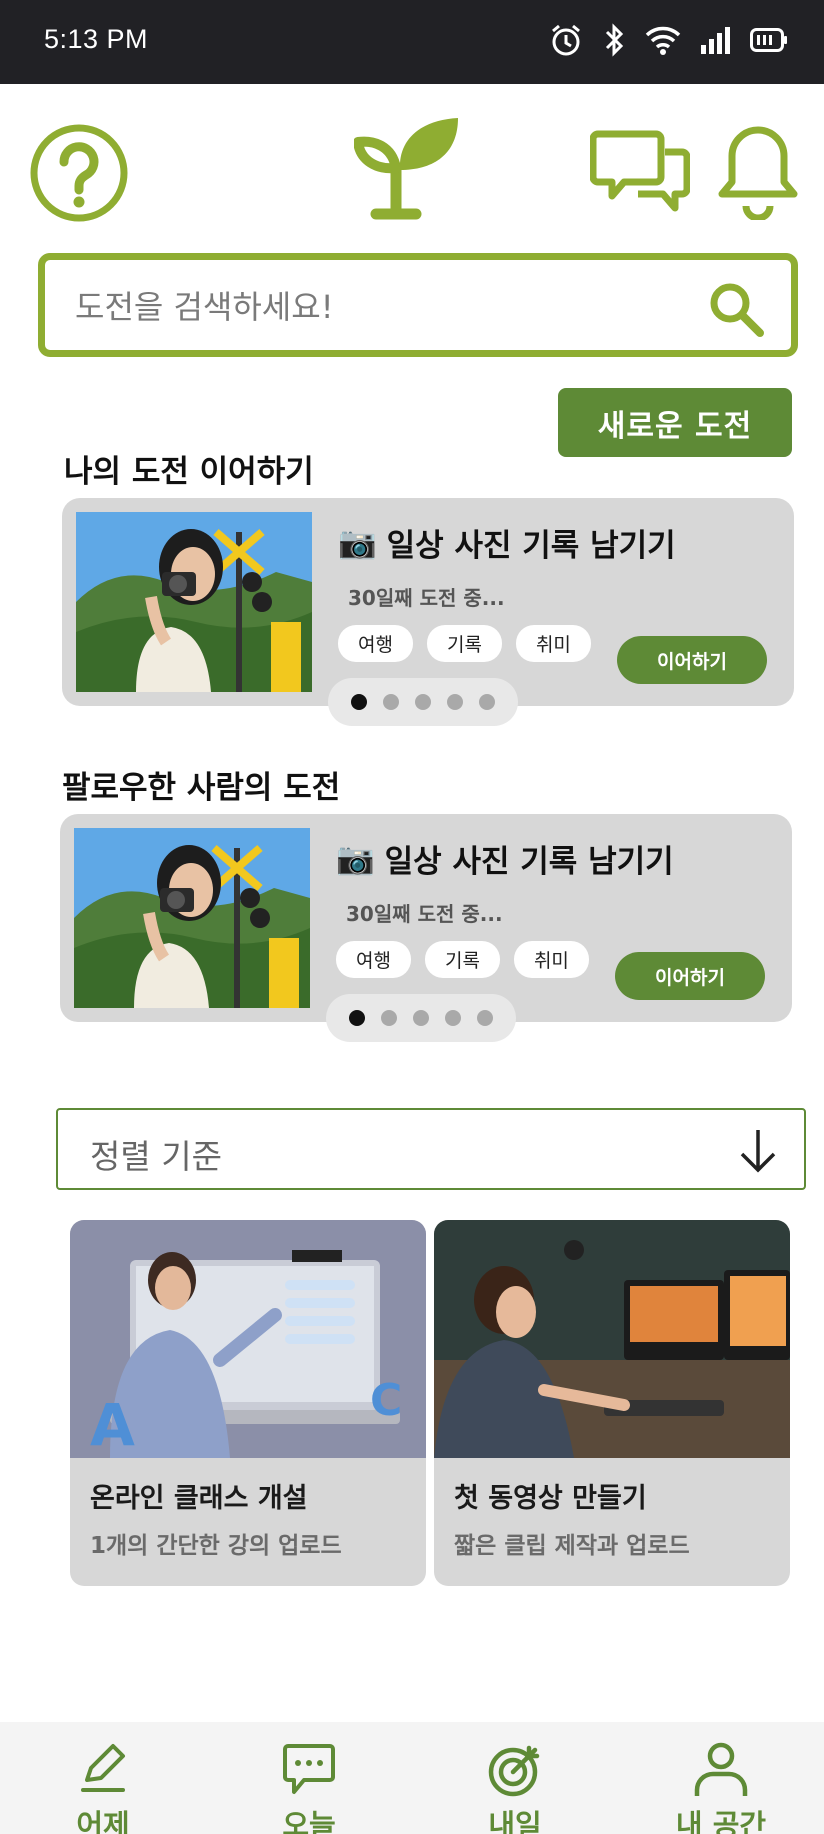 This screenshot has width=824, height=1834. What do you see at coordinates (201, 788) in the screenshot?
I see `following-challenges-title: 팔로우한 사람의 도전` at bounding box center [201, 788].